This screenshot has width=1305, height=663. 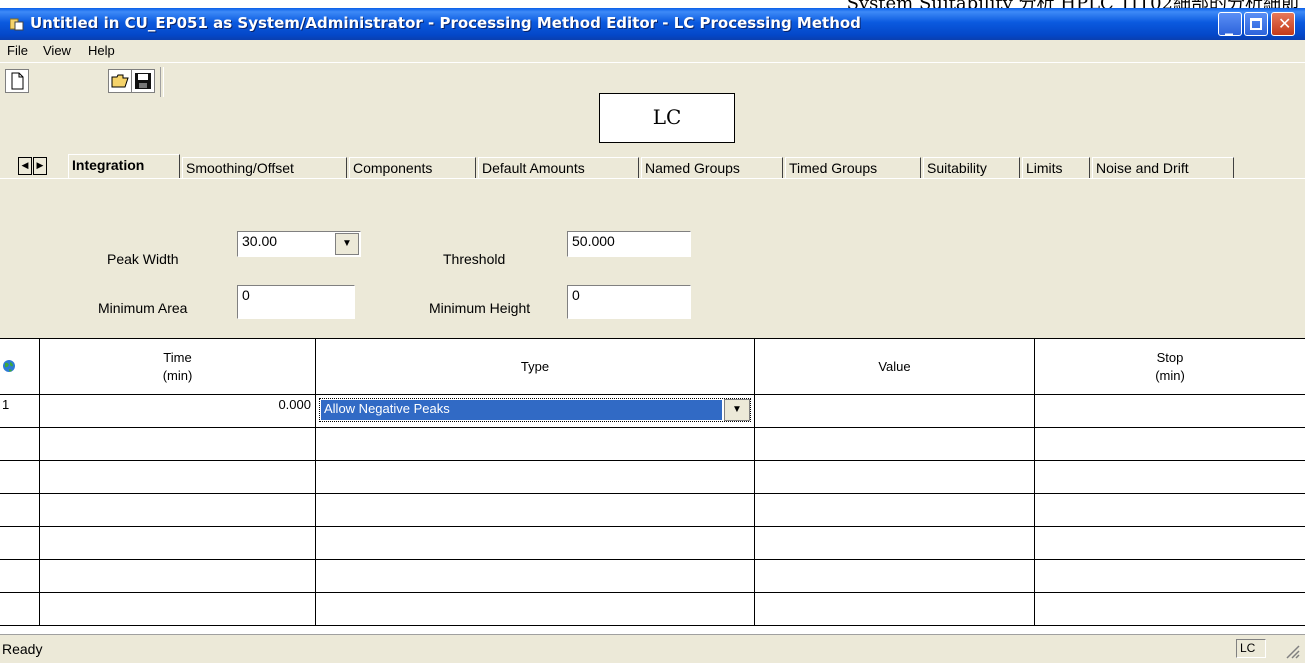 I want to click on type-cell: Allow Negative Peaks ▼, so click(x=535, y=411).